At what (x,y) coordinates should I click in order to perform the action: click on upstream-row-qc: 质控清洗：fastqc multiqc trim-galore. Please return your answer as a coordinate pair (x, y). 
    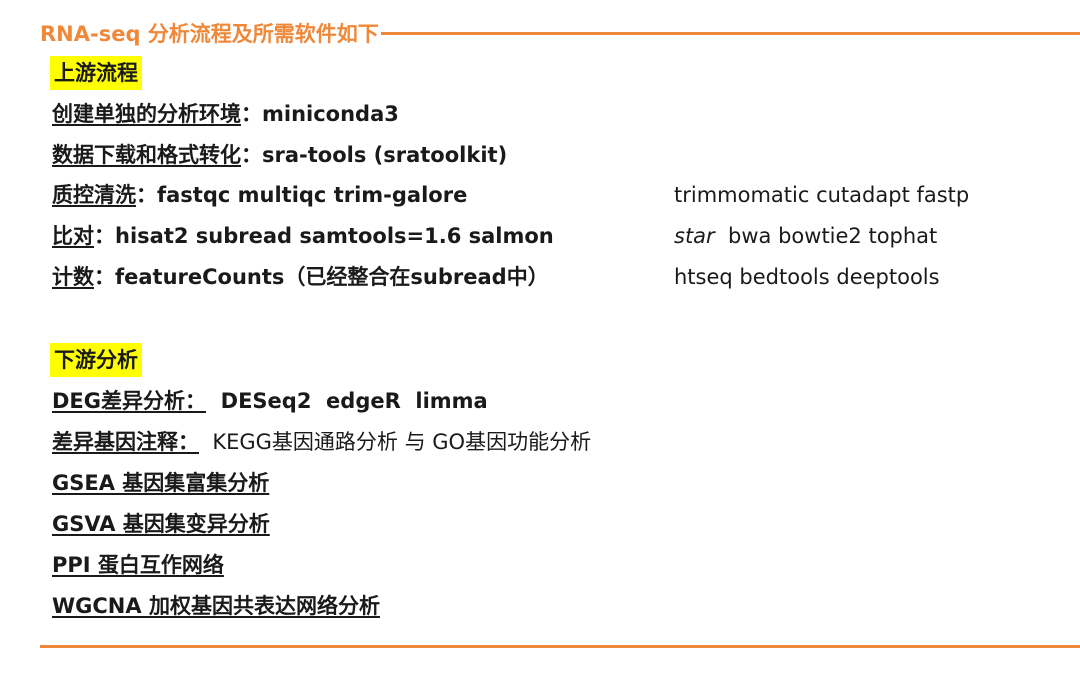
    Looking at the image, I should click on (259, 195).